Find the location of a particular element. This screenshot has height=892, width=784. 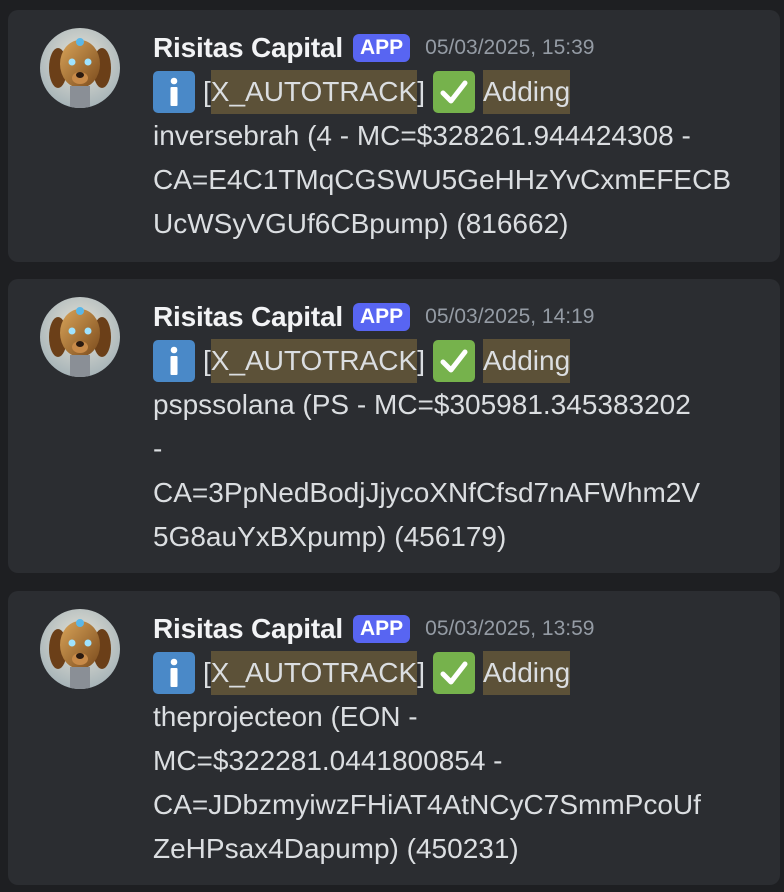

message-text-line: 5G8auYxBXpump) (456179) is located at coordinates (330, 536).